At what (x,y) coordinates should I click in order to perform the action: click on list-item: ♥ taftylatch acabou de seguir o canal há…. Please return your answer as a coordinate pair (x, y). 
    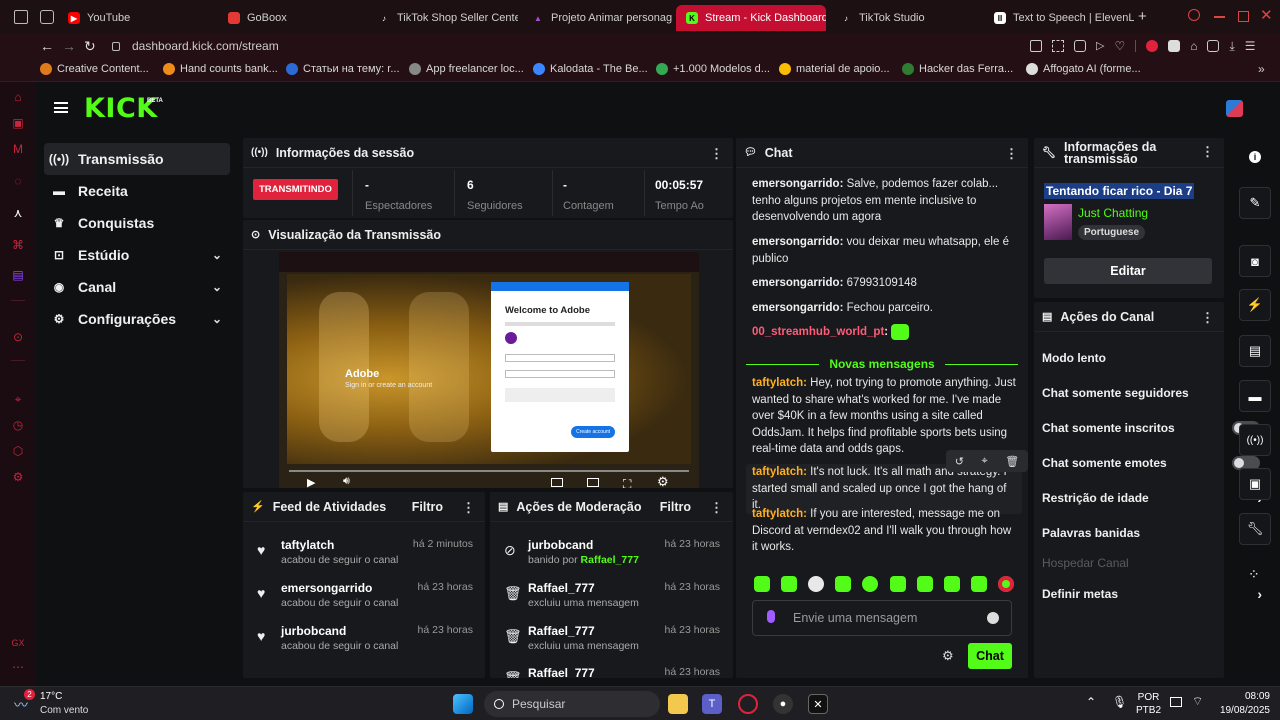
    Looking at the image, I should click on (363, 555).